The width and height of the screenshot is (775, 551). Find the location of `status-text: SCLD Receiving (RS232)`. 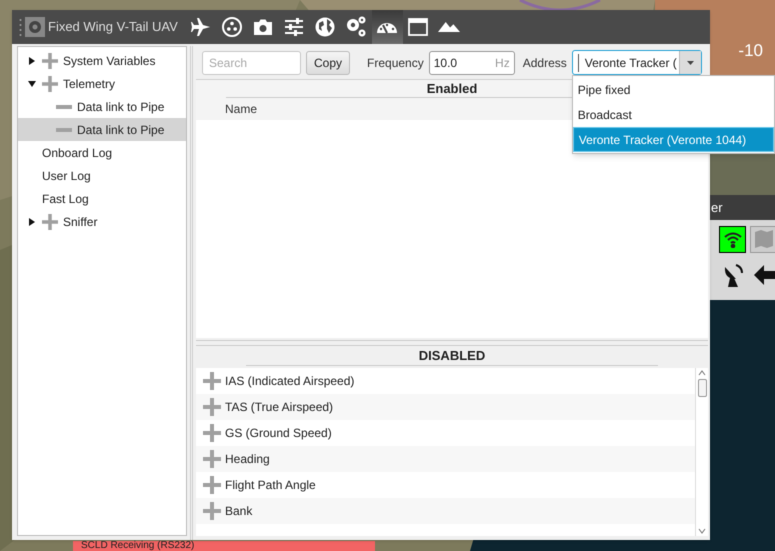

status-text: SCLD Receiving (RS232) is located at coordinates (137, 546).